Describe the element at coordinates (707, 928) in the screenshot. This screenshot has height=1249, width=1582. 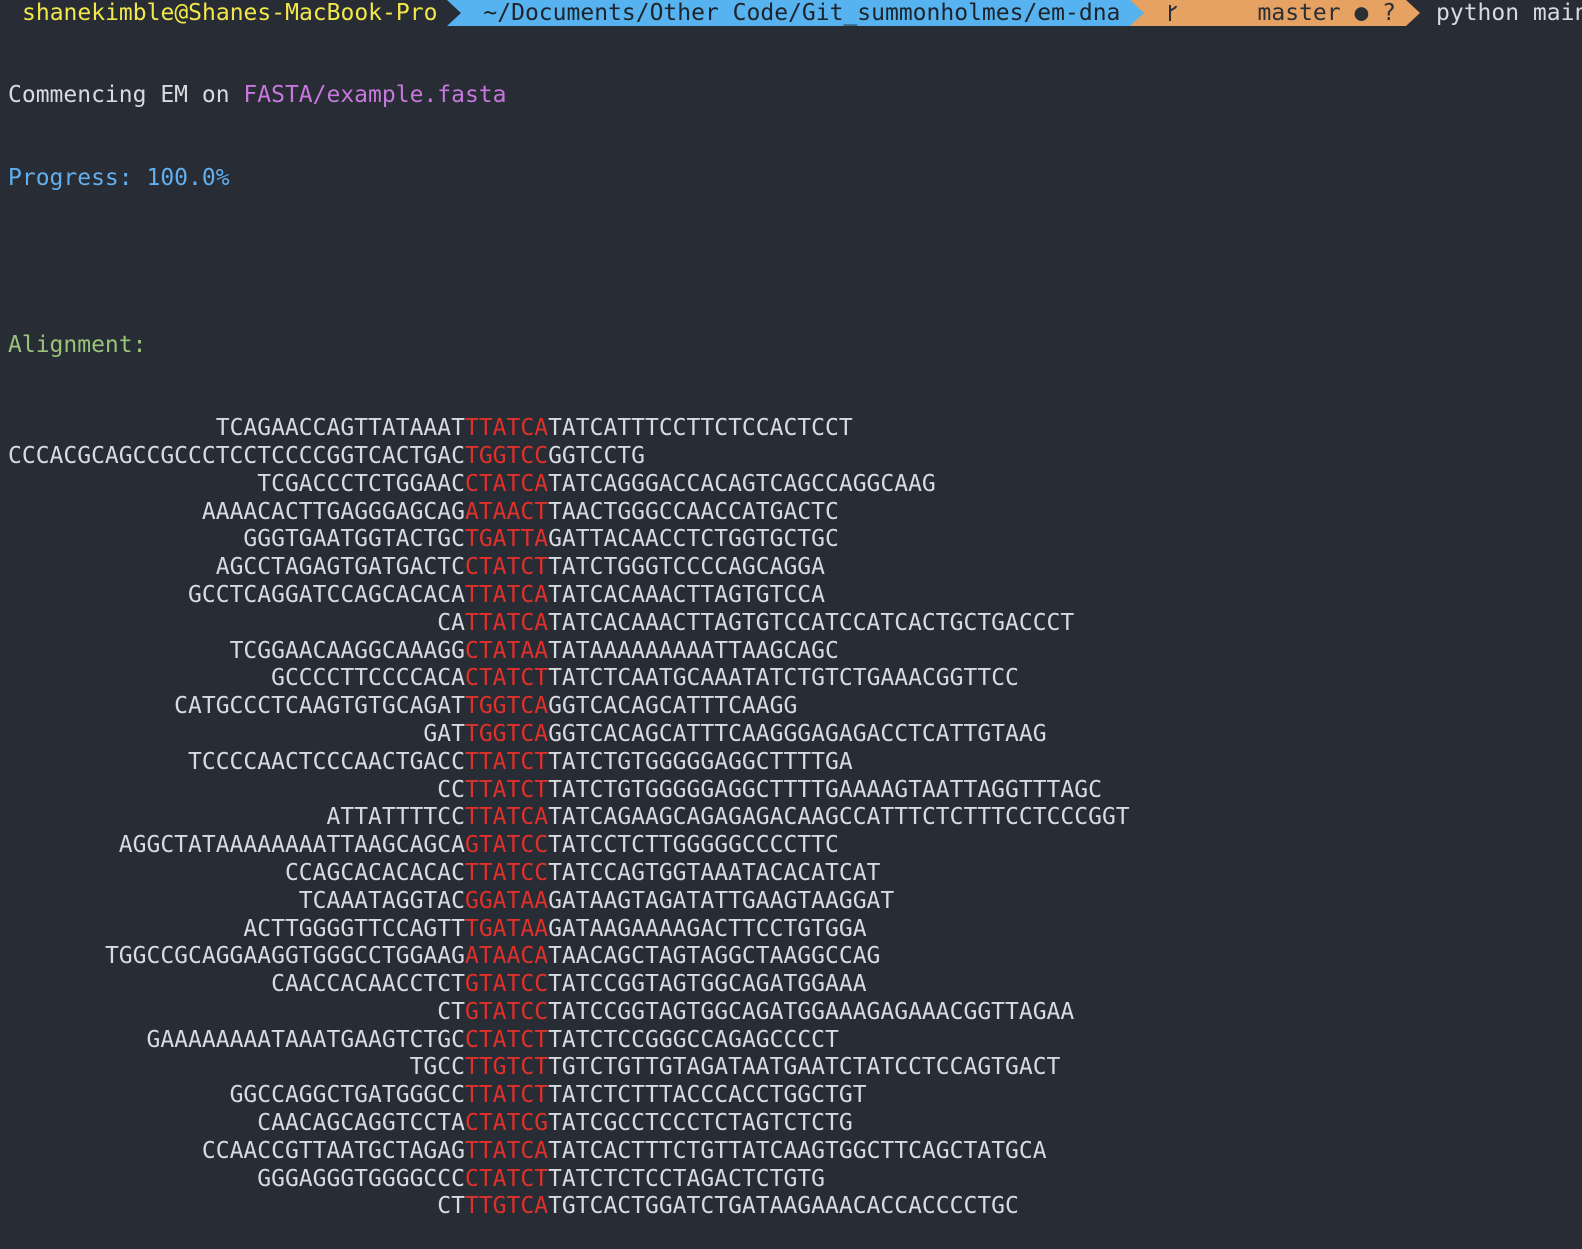
I see `sequence-suffix: GATAAGAAAAGACTTCCTGTGGA` at that location.